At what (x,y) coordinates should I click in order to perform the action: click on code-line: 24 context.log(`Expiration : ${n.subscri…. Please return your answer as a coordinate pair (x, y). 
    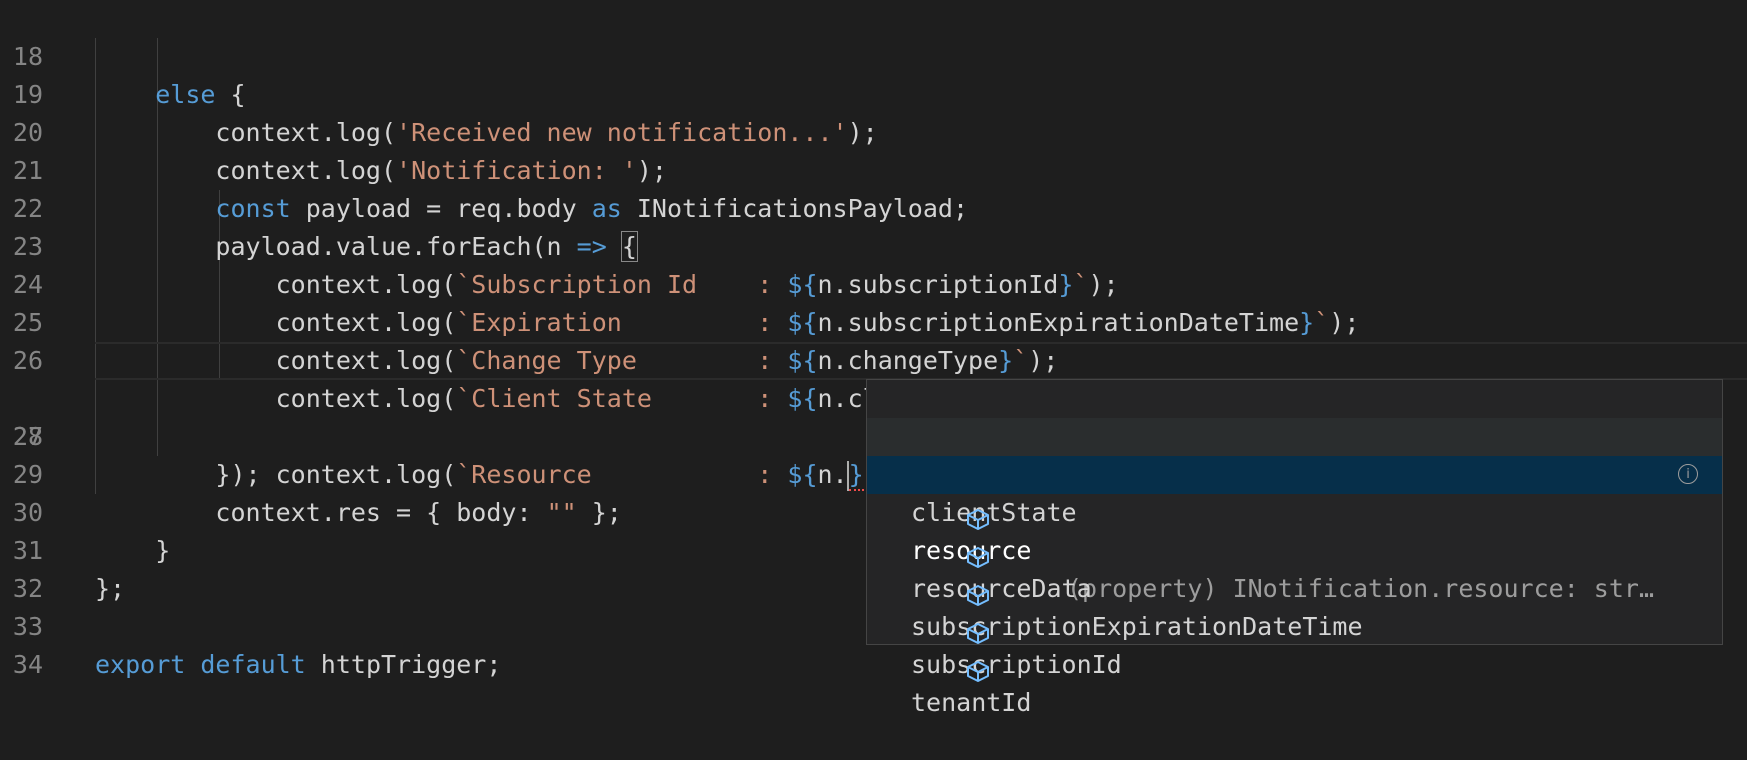
    Looking at the image, I should click on (873, 282).